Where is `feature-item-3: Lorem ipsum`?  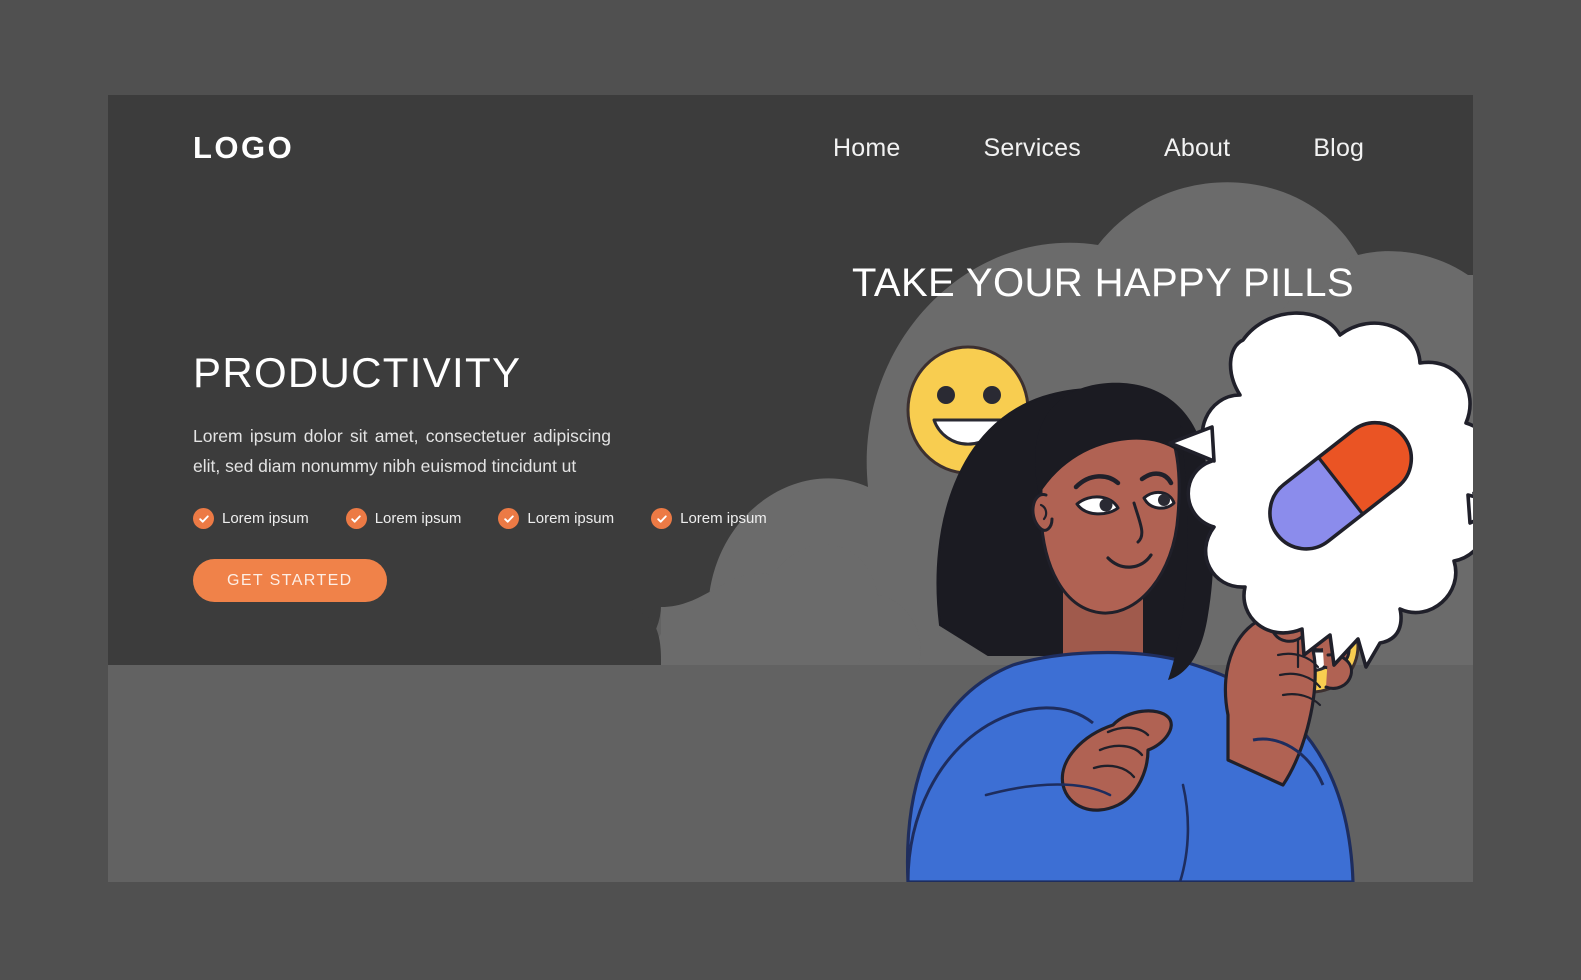 feature-item-3: Lorem ipsum is located at coordinates (556, 519).